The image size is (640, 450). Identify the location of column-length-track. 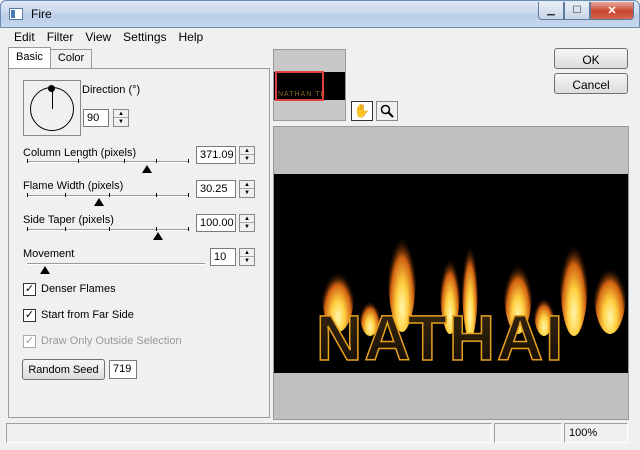
(108, 162).